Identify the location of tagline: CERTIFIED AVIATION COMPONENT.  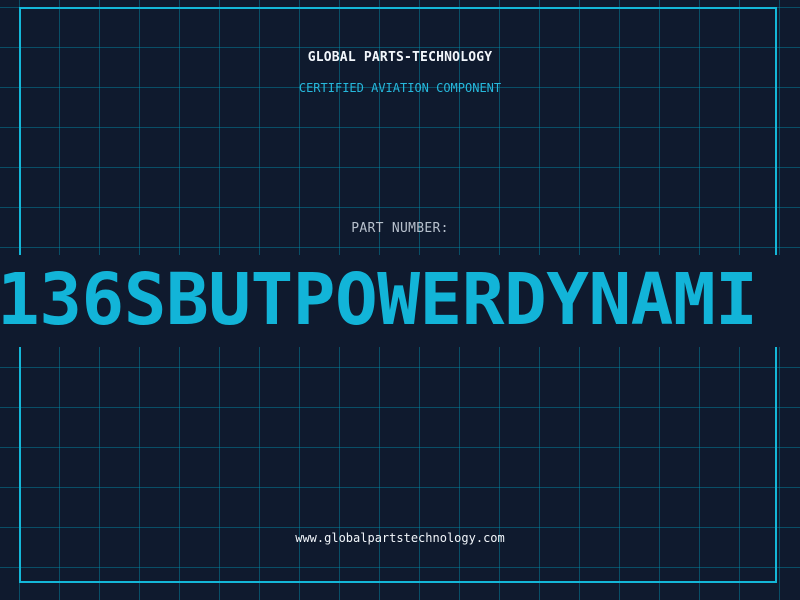
(400, 88).